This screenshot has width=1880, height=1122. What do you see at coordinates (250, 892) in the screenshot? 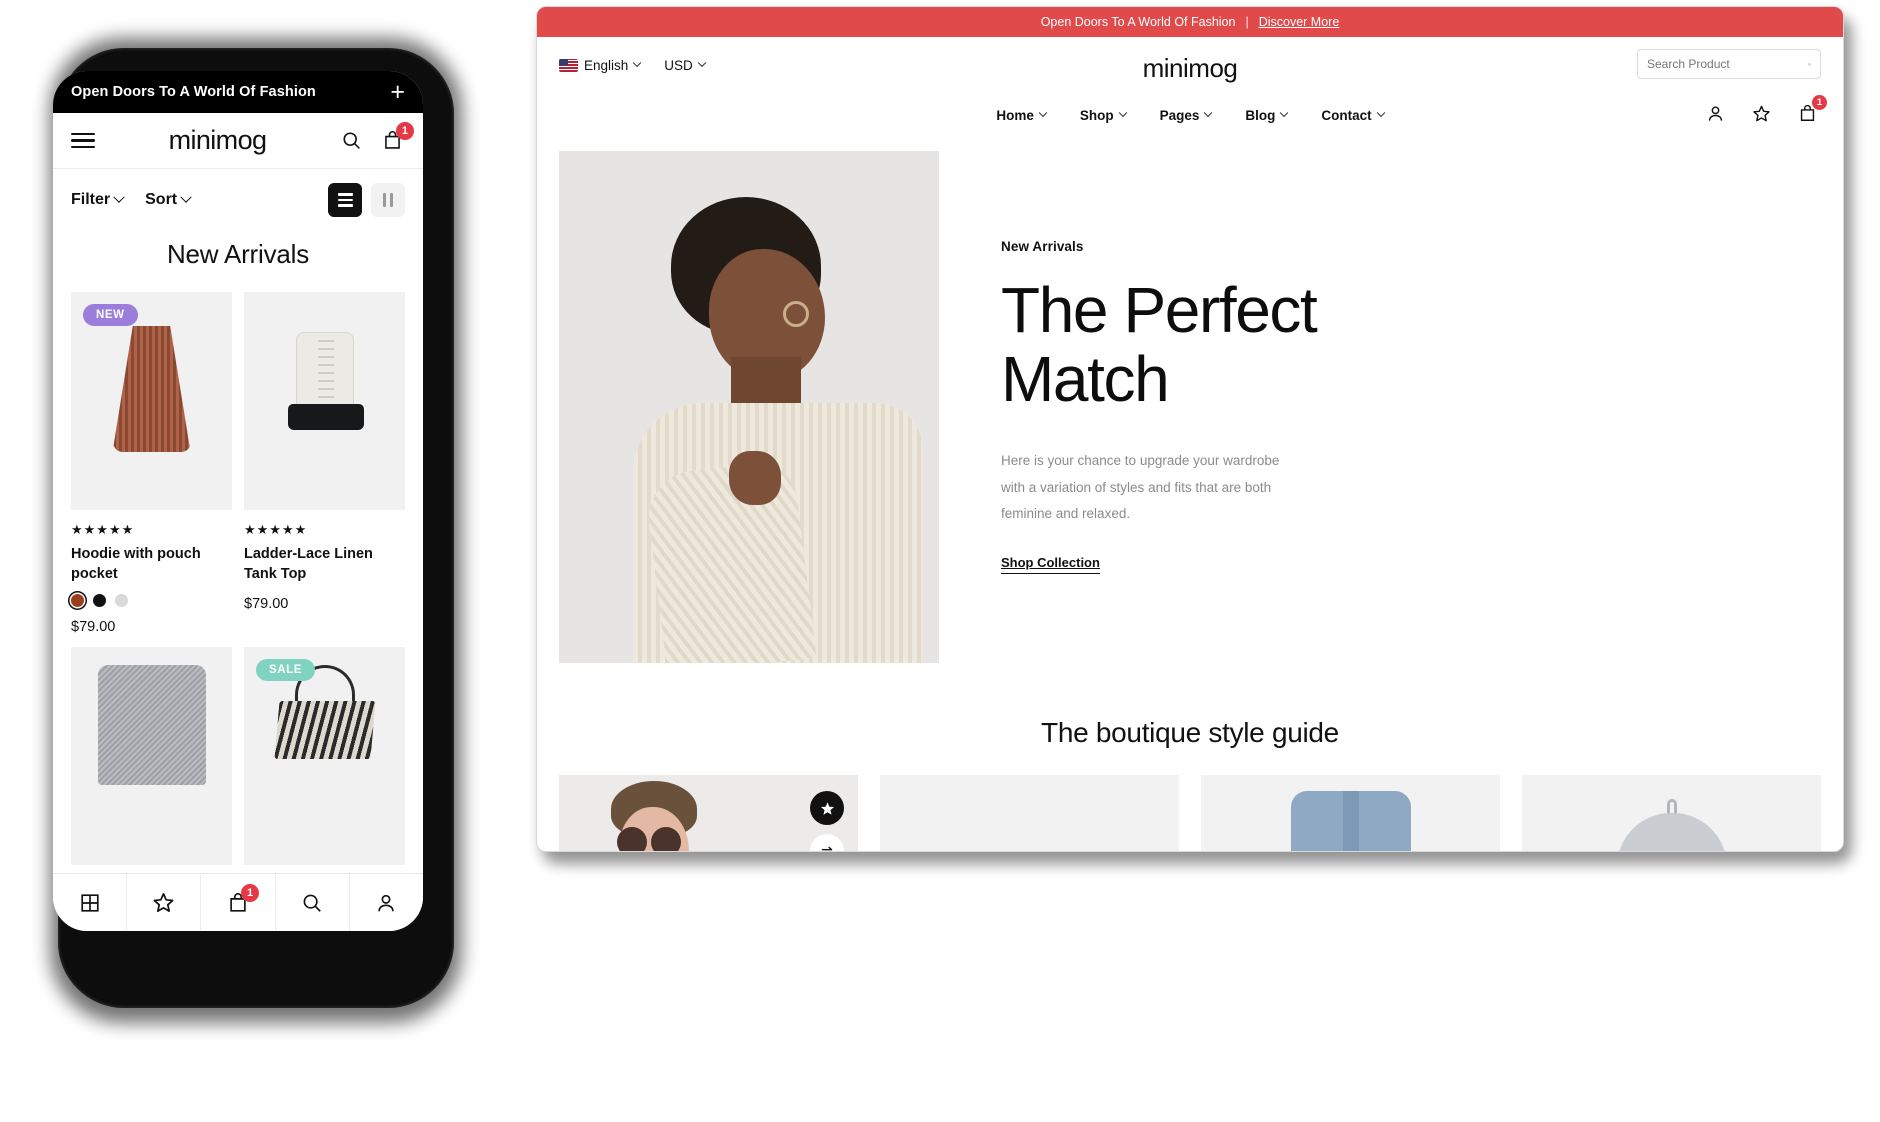
I see `cart-count-badge: 1` at bounding box center [250, 892].